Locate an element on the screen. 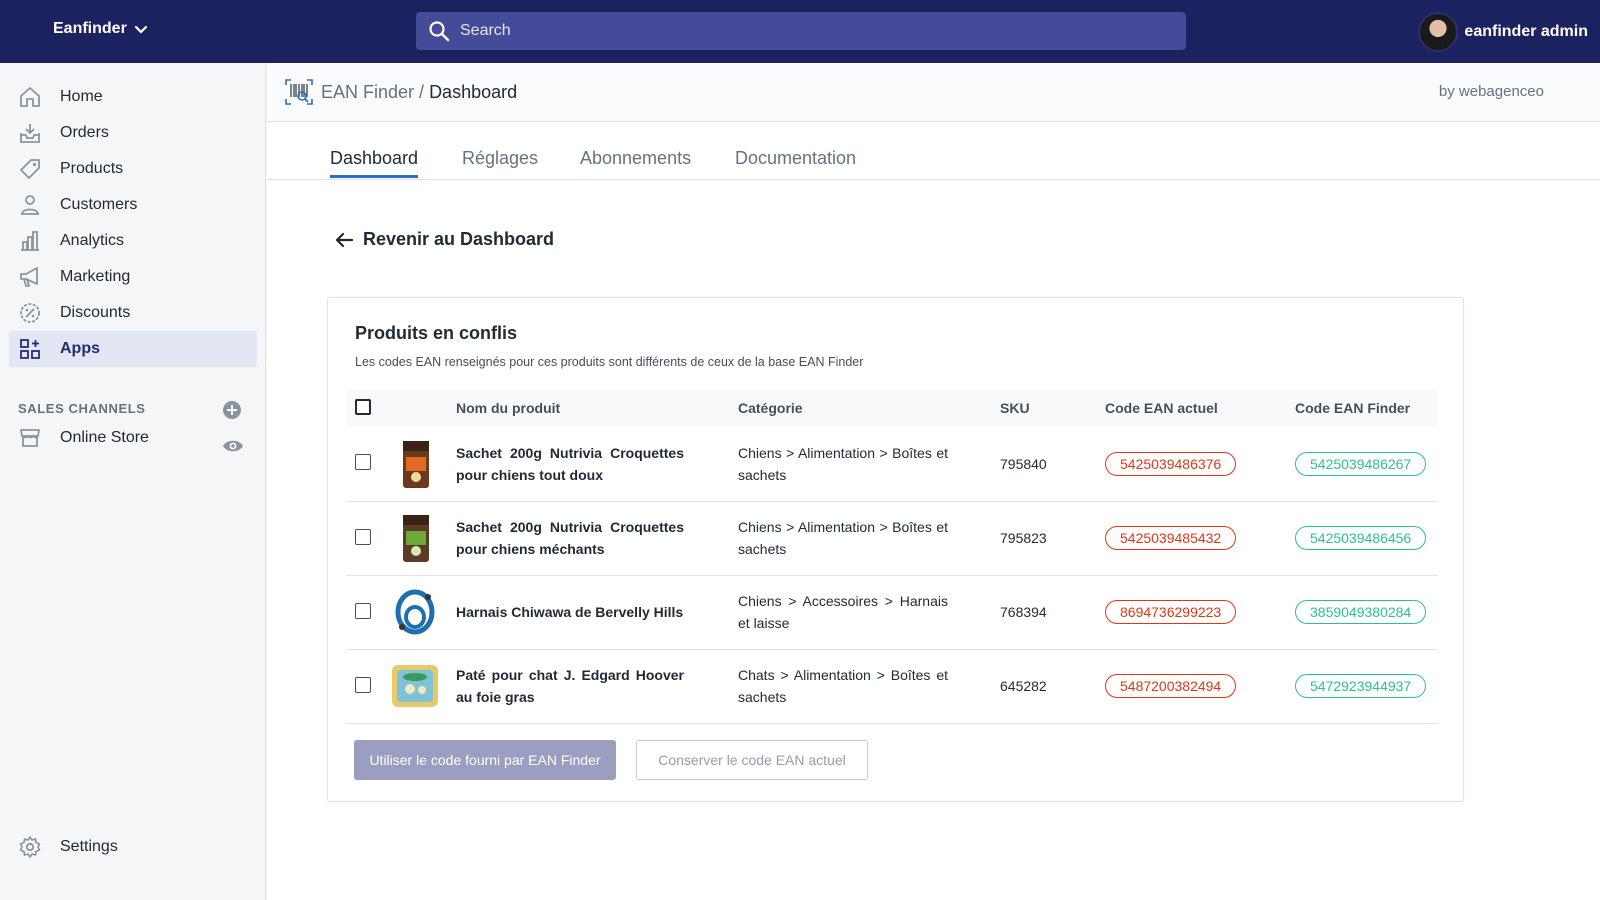  sidebar-item-label: Discounts is located at coordinates (95, 312).